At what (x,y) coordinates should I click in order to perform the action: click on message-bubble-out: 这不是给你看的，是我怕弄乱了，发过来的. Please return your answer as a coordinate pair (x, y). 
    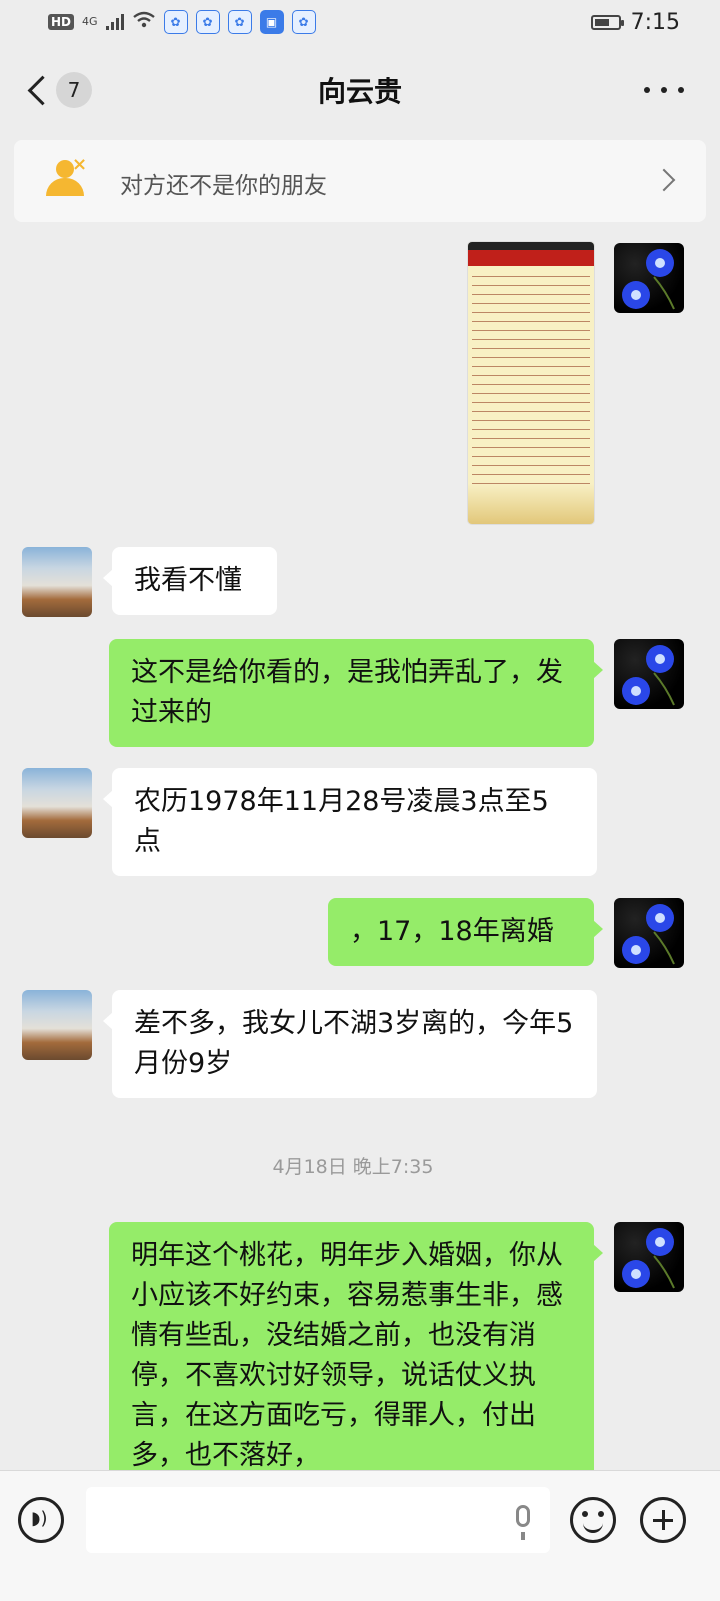
    Looking at the image, I should click on (356, 693).